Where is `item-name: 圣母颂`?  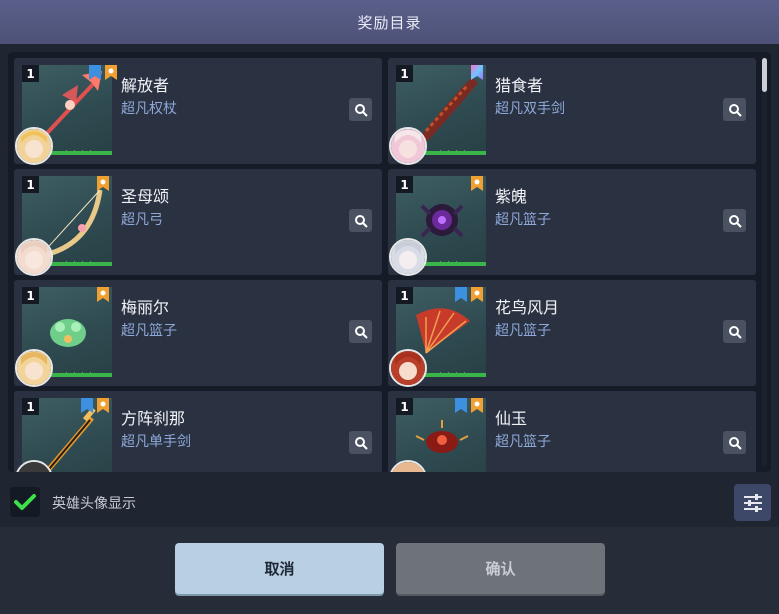
item-name: 圣母颂 is located at coordinates (145, 196).